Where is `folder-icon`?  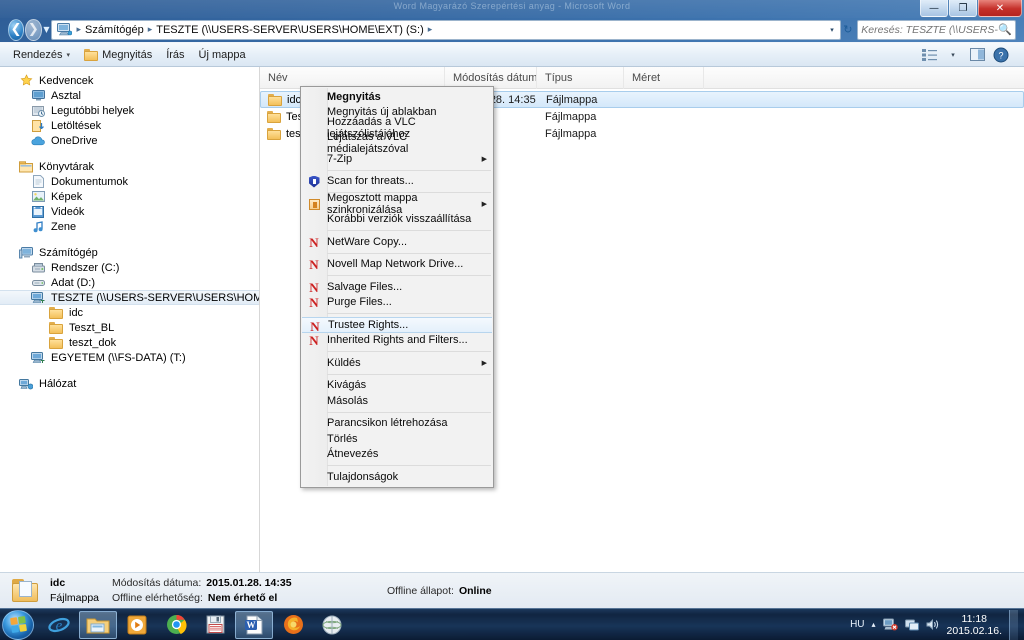
folder-icon is located at coordinates (274, 116).